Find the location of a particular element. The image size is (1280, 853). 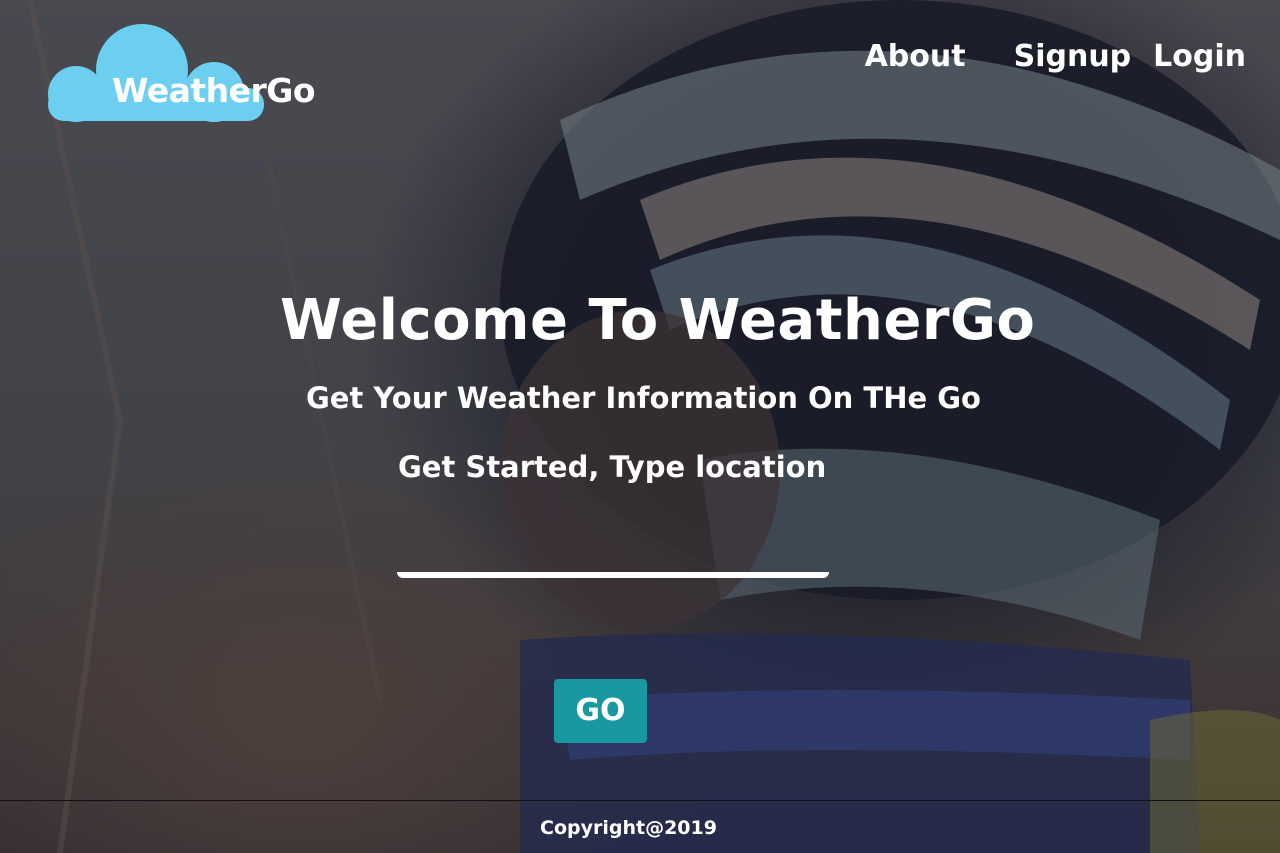

hero-subtitle: Get Your Weather Information On THe Go is located at coordinates (643, 398).